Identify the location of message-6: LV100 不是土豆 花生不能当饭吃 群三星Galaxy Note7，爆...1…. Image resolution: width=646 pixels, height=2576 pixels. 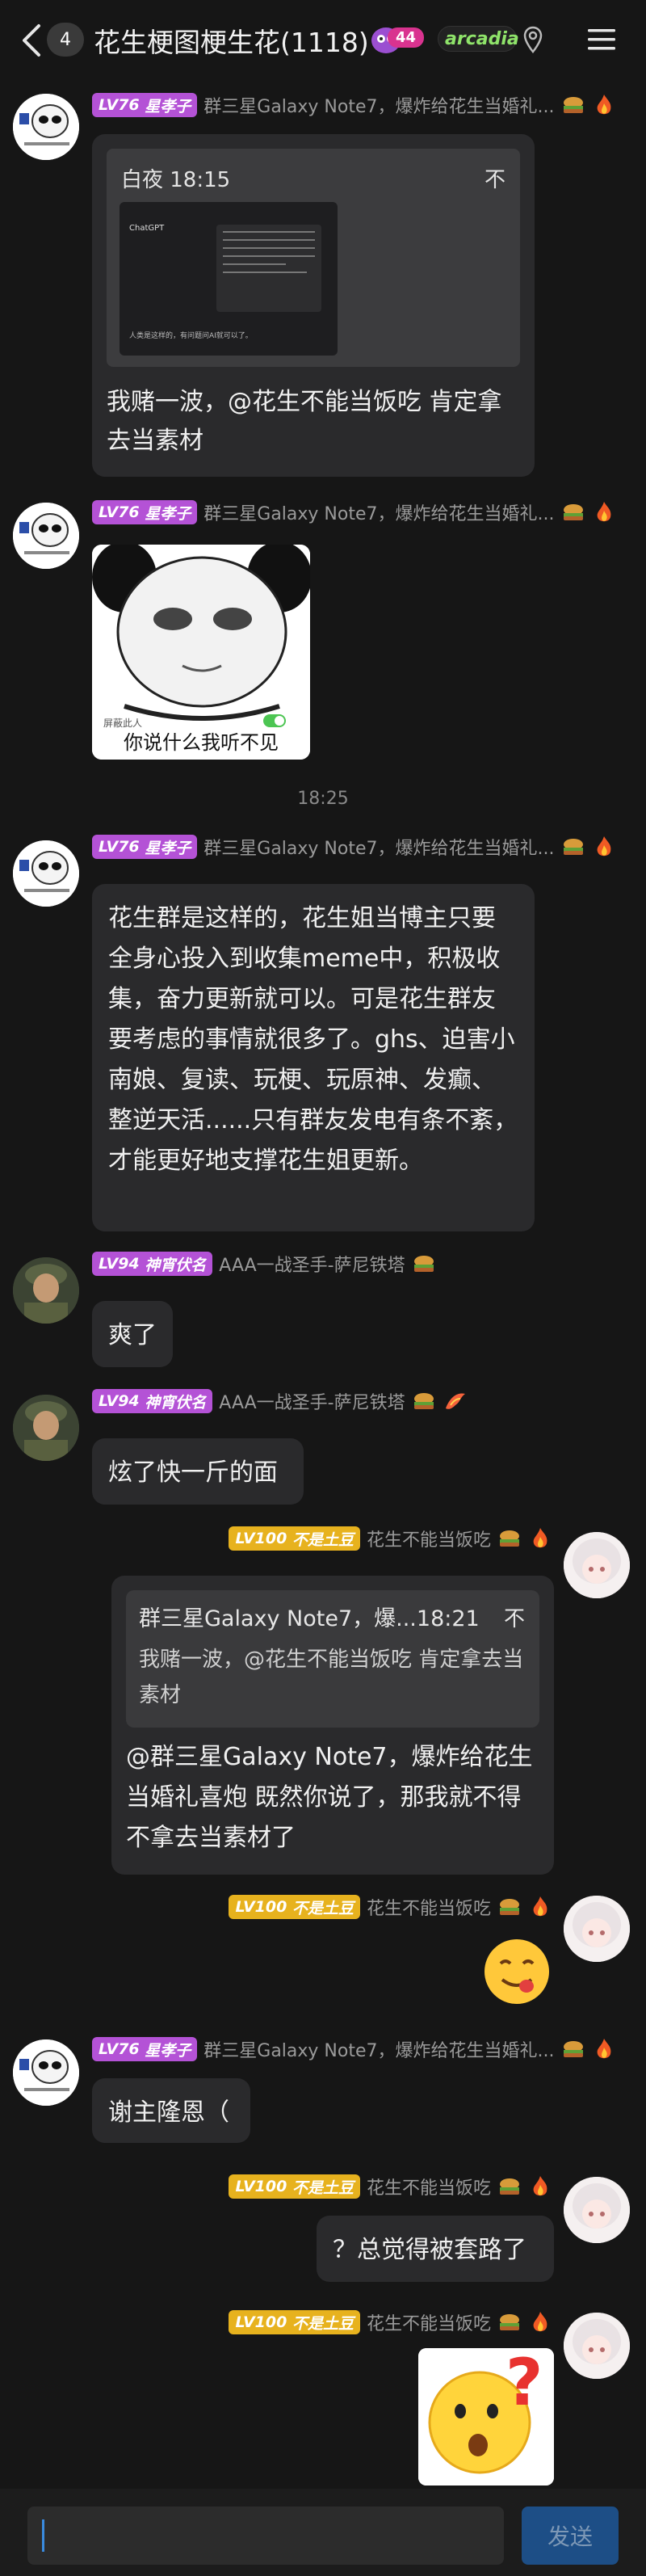
(323, 1707).